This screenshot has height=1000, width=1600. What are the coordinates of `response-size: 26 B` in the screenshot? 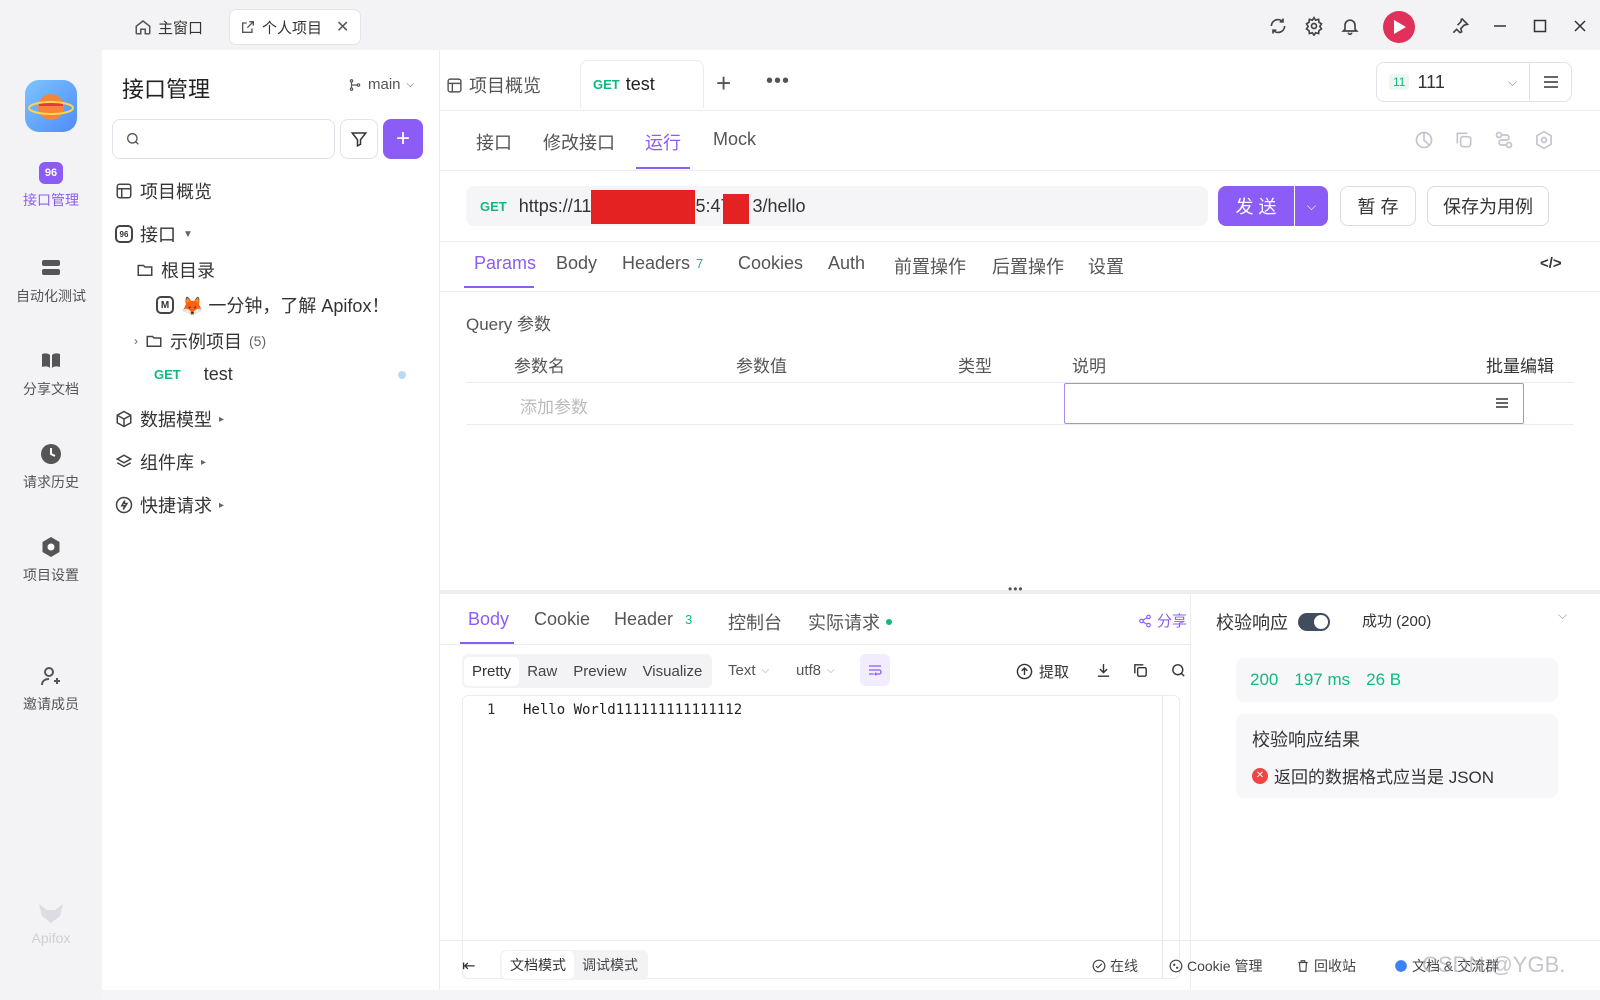 It's located at (1384, 679).